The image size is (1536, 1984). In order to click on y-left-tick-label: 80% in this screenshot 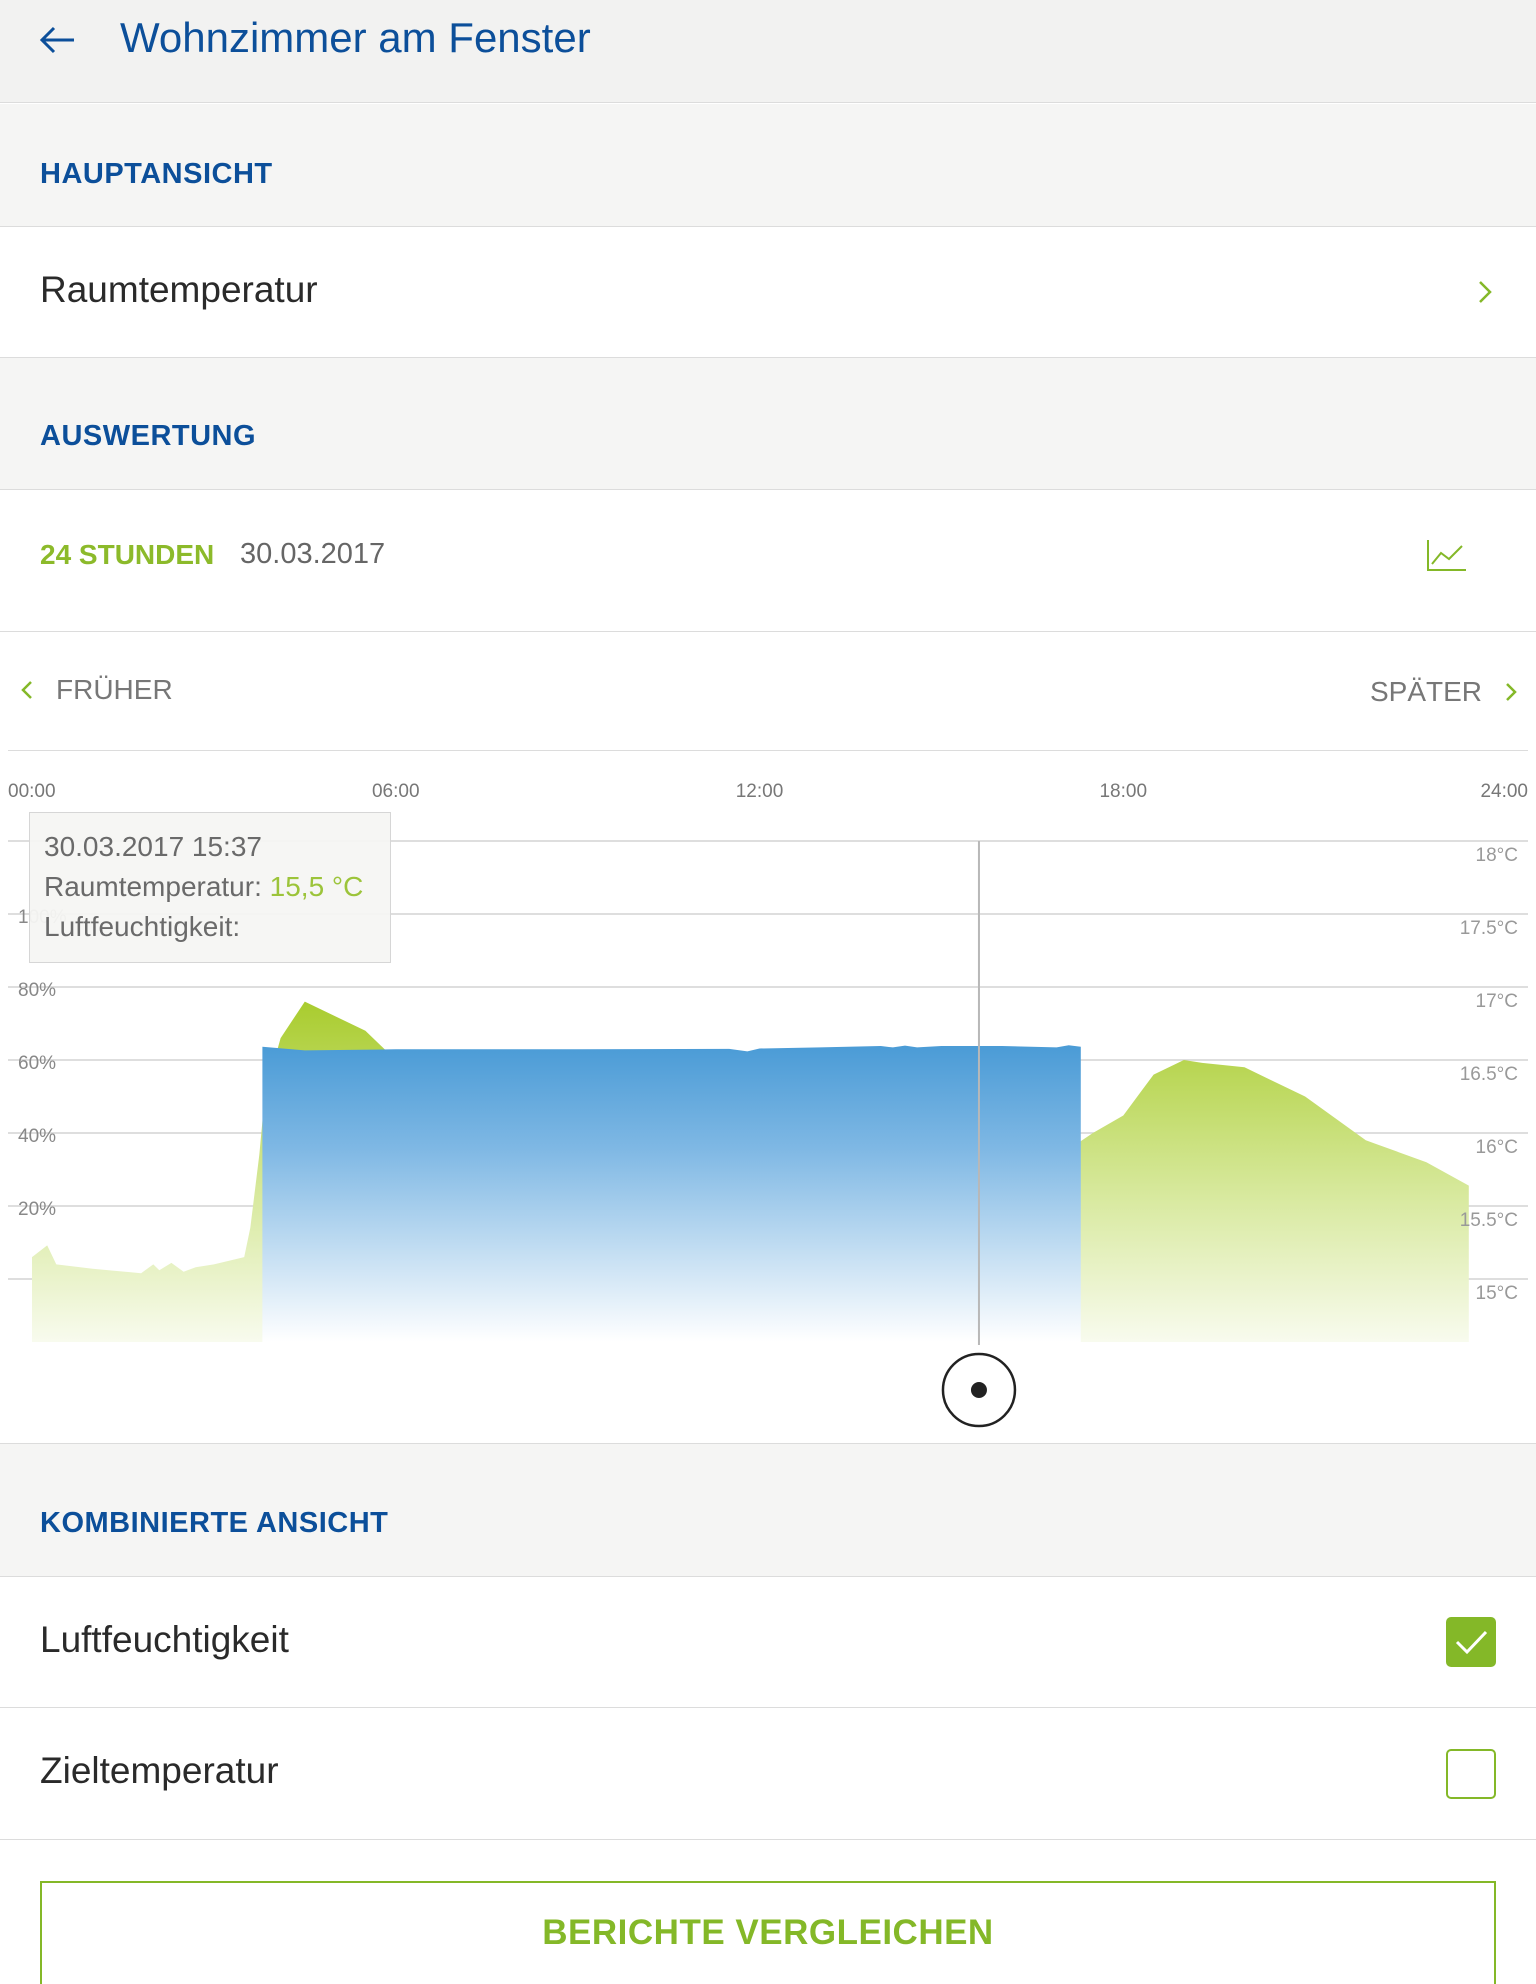, I will do `click(37, 990)`.